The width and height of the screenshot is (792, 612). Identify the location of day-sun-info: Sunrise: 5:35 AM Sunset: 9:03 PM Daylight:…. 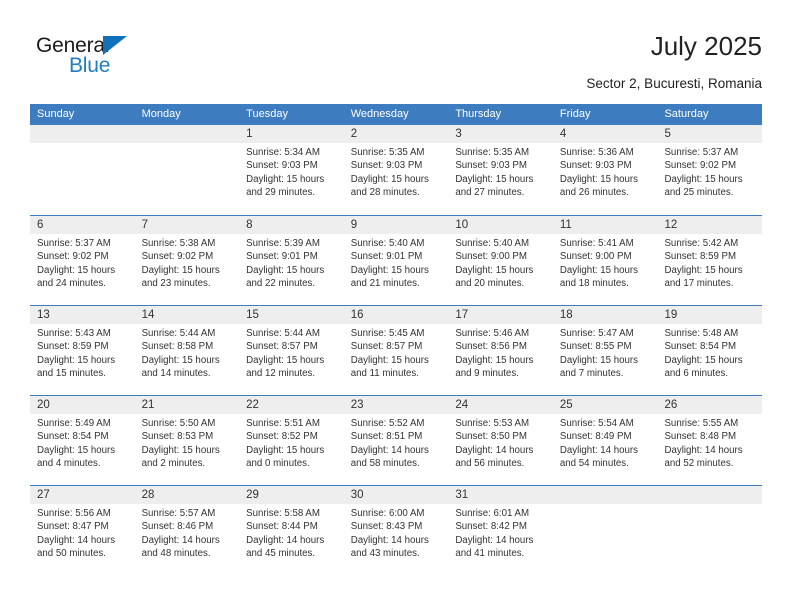
(396, 171).